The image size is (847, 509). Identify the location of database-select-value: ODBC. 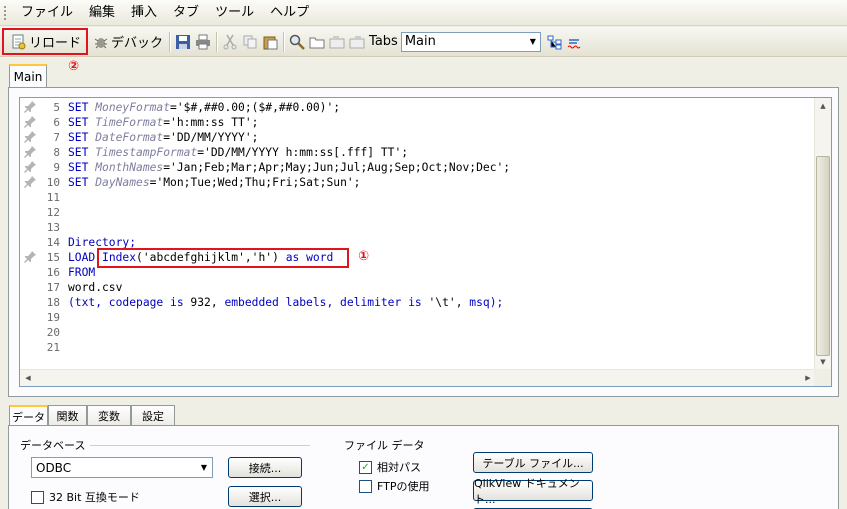
(54, 467).